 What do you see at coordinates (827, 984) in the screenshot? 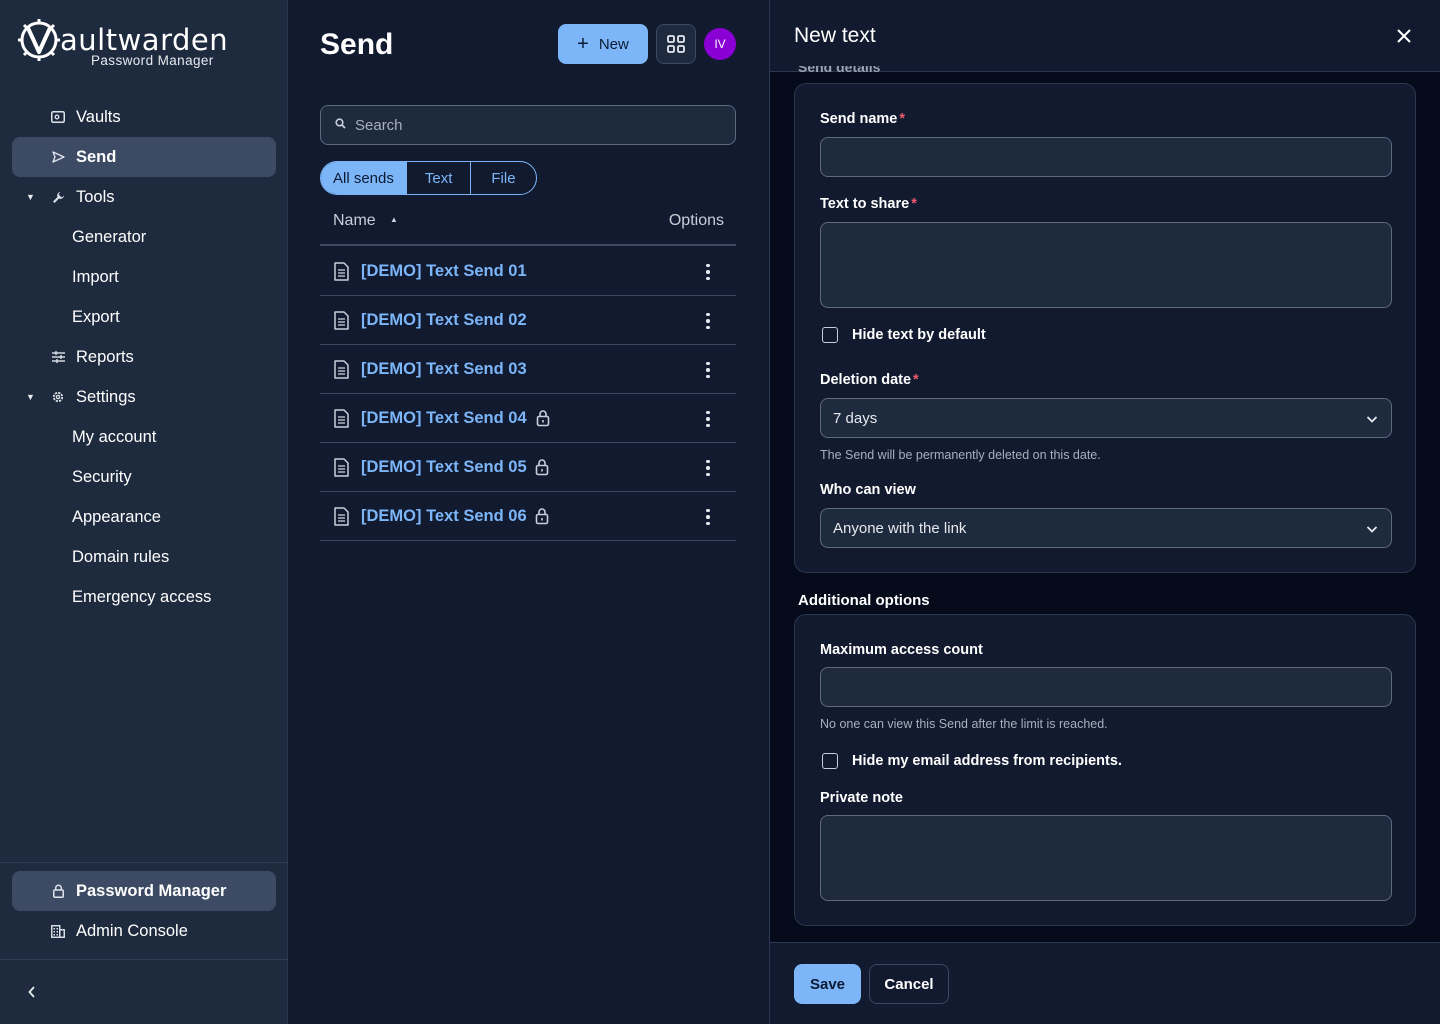
I see `save-button: Save` at bounding box center [827, 984].